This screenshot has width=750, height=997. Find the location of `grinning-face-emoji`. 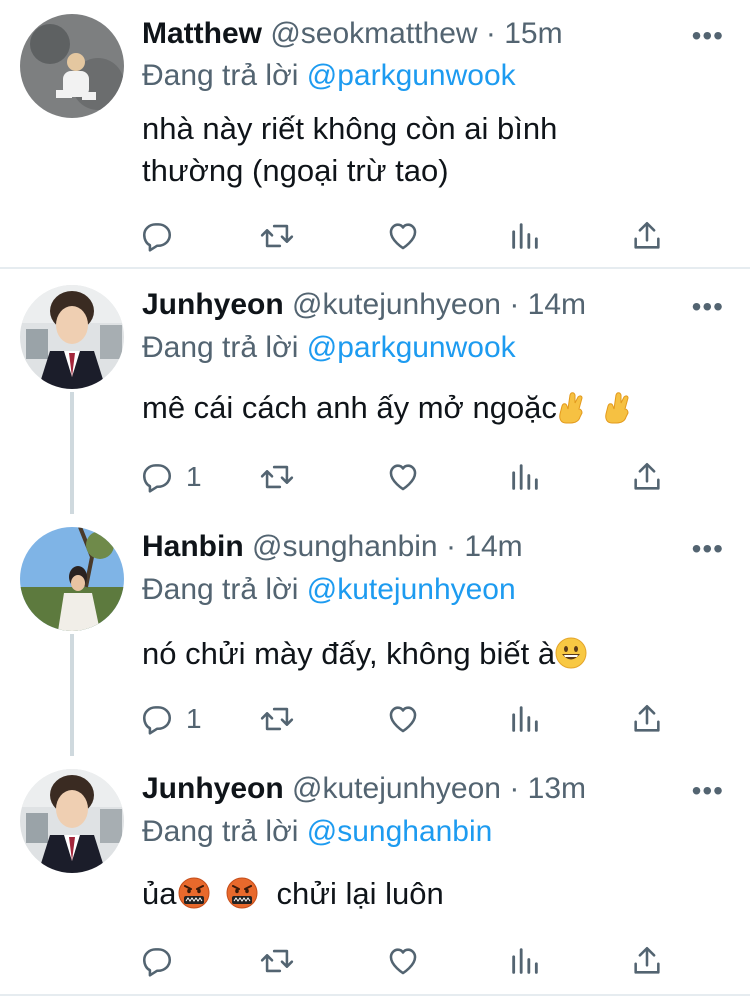

grinning-face-emoji is located at coordinates (571, 653).